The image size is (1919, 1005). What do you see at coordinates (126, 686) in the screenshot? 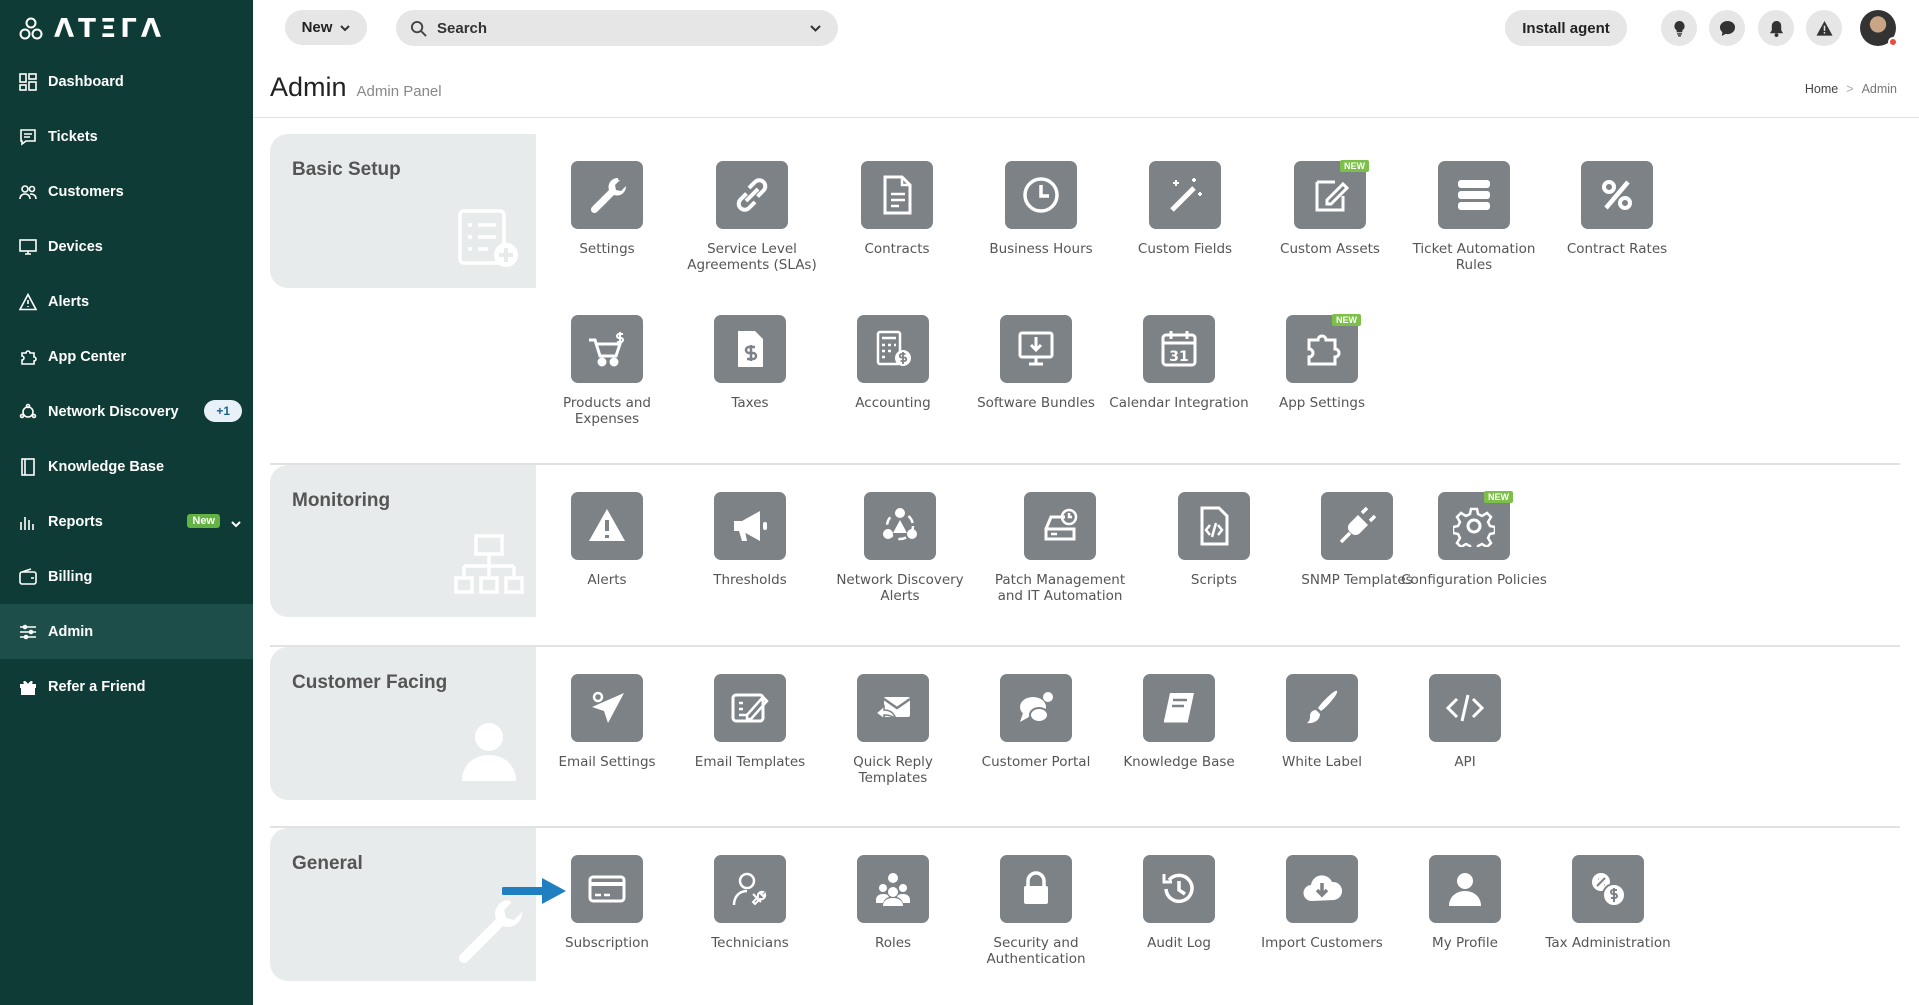
I see `sidebar-item-refer-a-friend: Refer a Friend` at bounding box center [126, 686].